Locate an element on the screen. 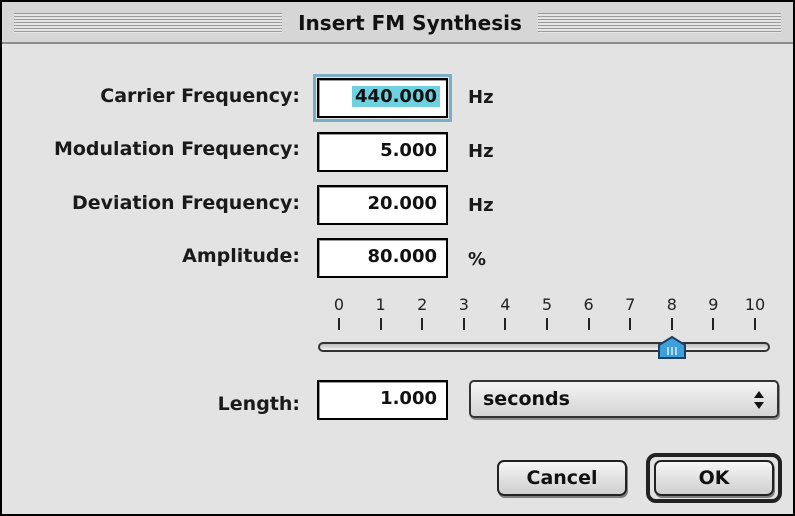  modulation-frequency-unit: Hz is located at coordinates (481, 151).